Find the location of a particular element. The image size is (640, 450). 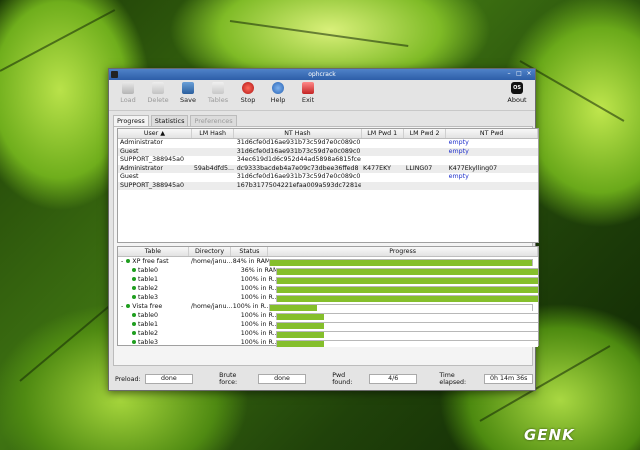

col-status: Status is located at coordinates (250, 251).